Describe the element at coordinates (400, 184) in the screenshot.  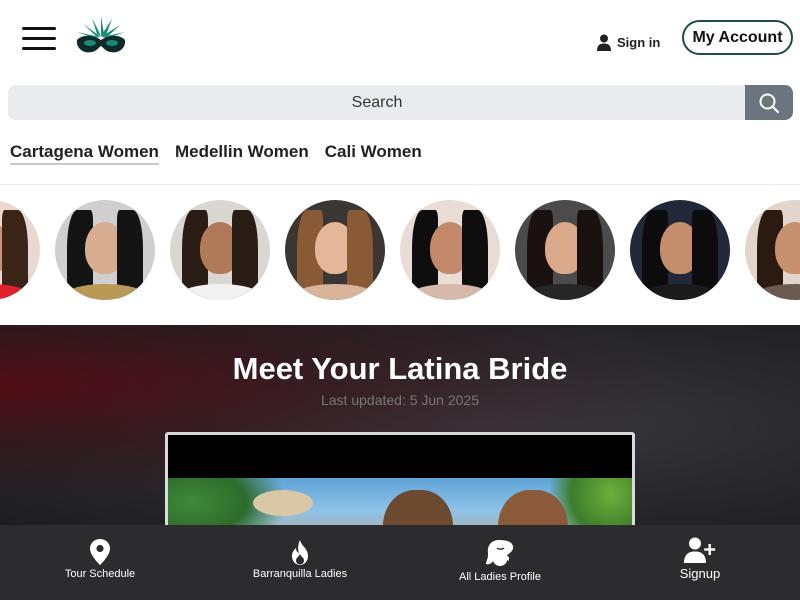
I see `divider` at that location.